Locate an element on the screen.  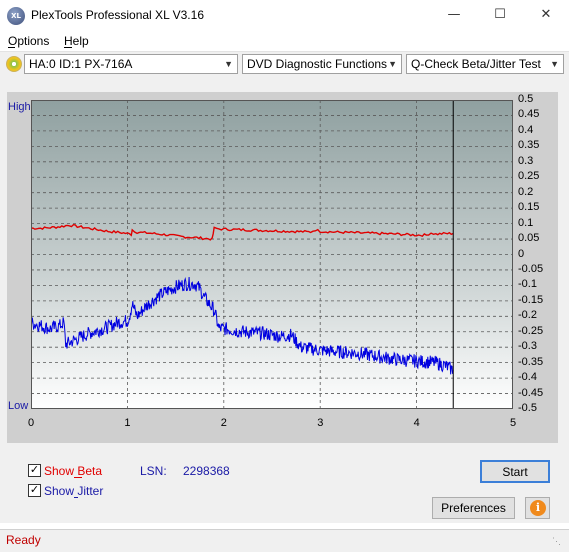
lsn-value: 2298368 is located at coordinates (206, 471).